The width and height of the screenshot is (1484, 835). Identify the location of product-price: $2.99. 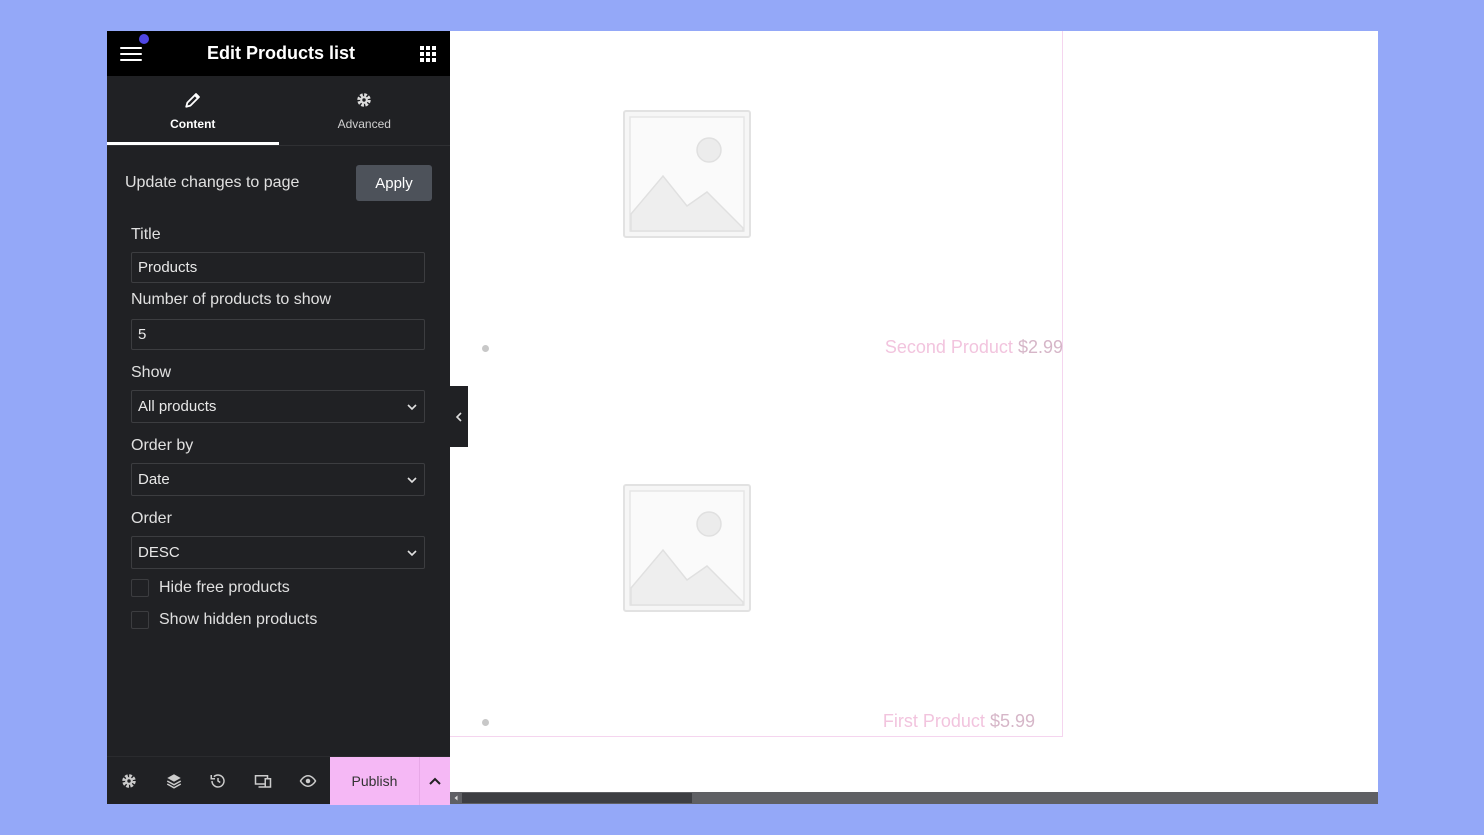
(1040, 347).